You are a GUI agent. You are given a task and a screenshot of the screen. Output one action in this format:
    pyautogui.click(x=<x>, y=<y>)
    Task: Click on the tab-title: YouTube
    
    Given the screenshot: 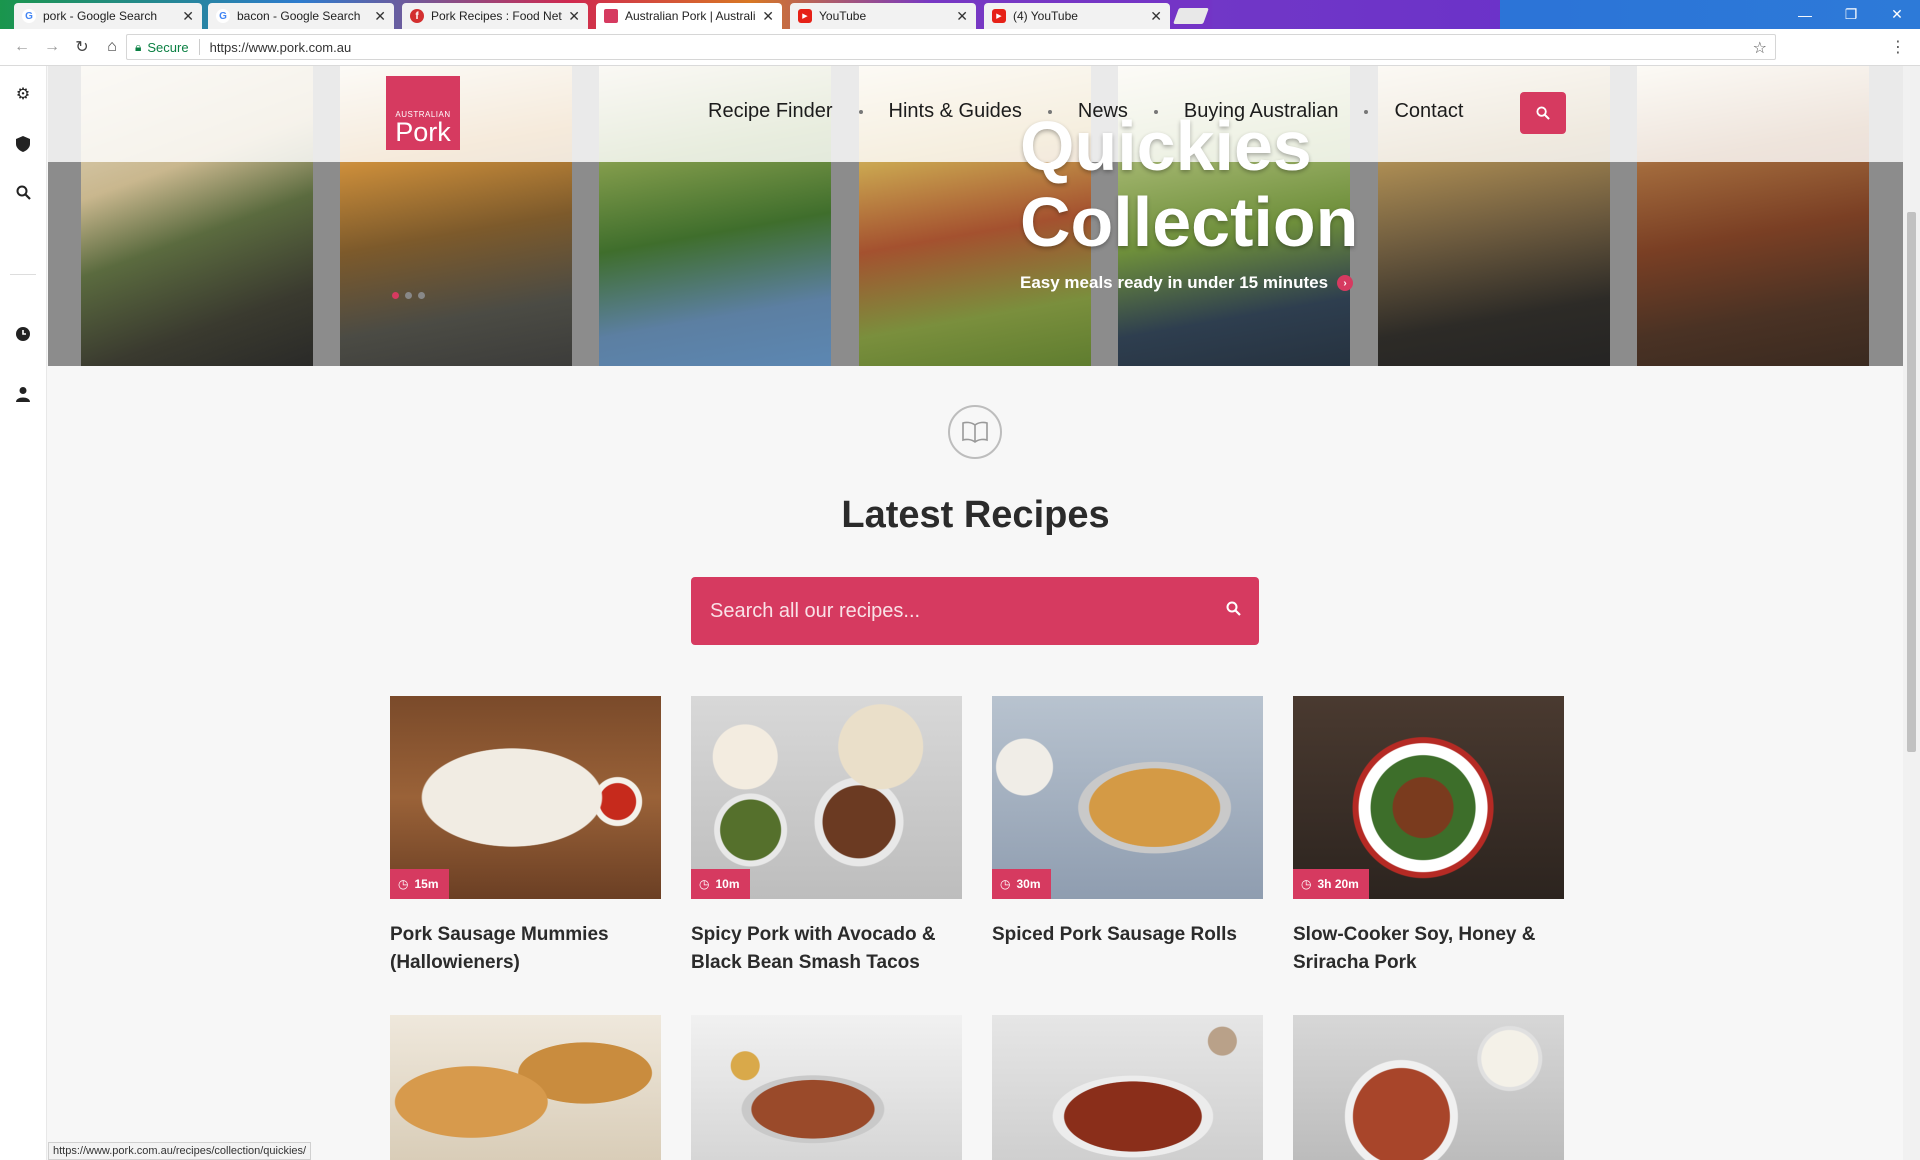 What is the action you would take?
    pyautogui.click(x=843, y=16)
    